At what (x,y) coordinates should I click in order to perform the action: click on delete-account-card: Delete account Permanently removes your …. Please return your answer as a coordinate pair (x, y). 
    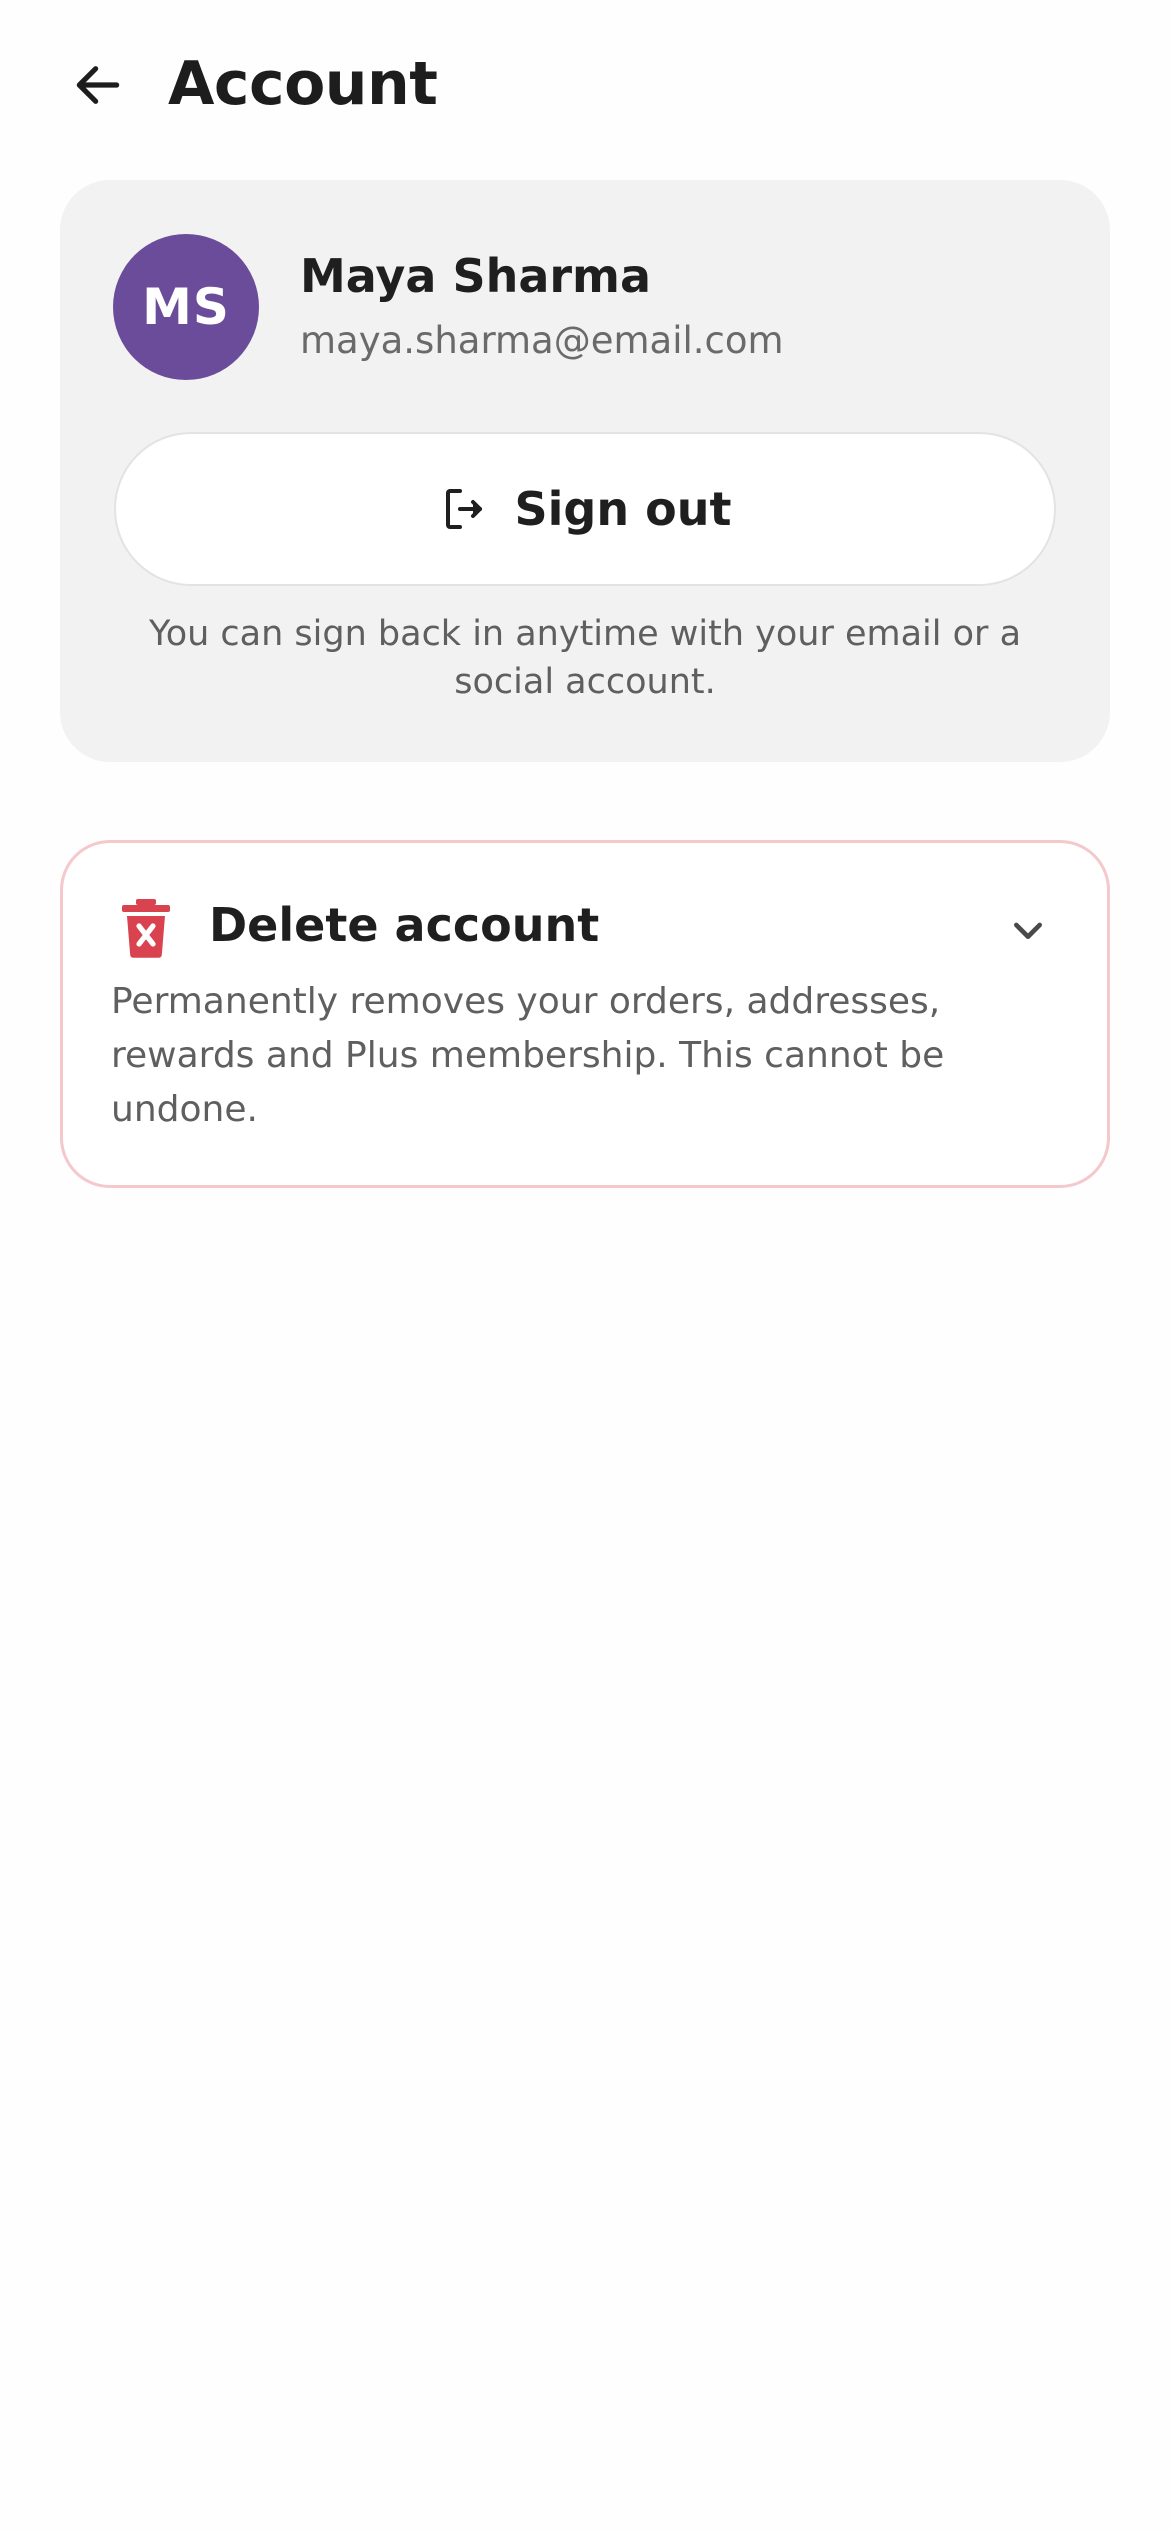
    Looking at the image, I should click on (585, 1014).